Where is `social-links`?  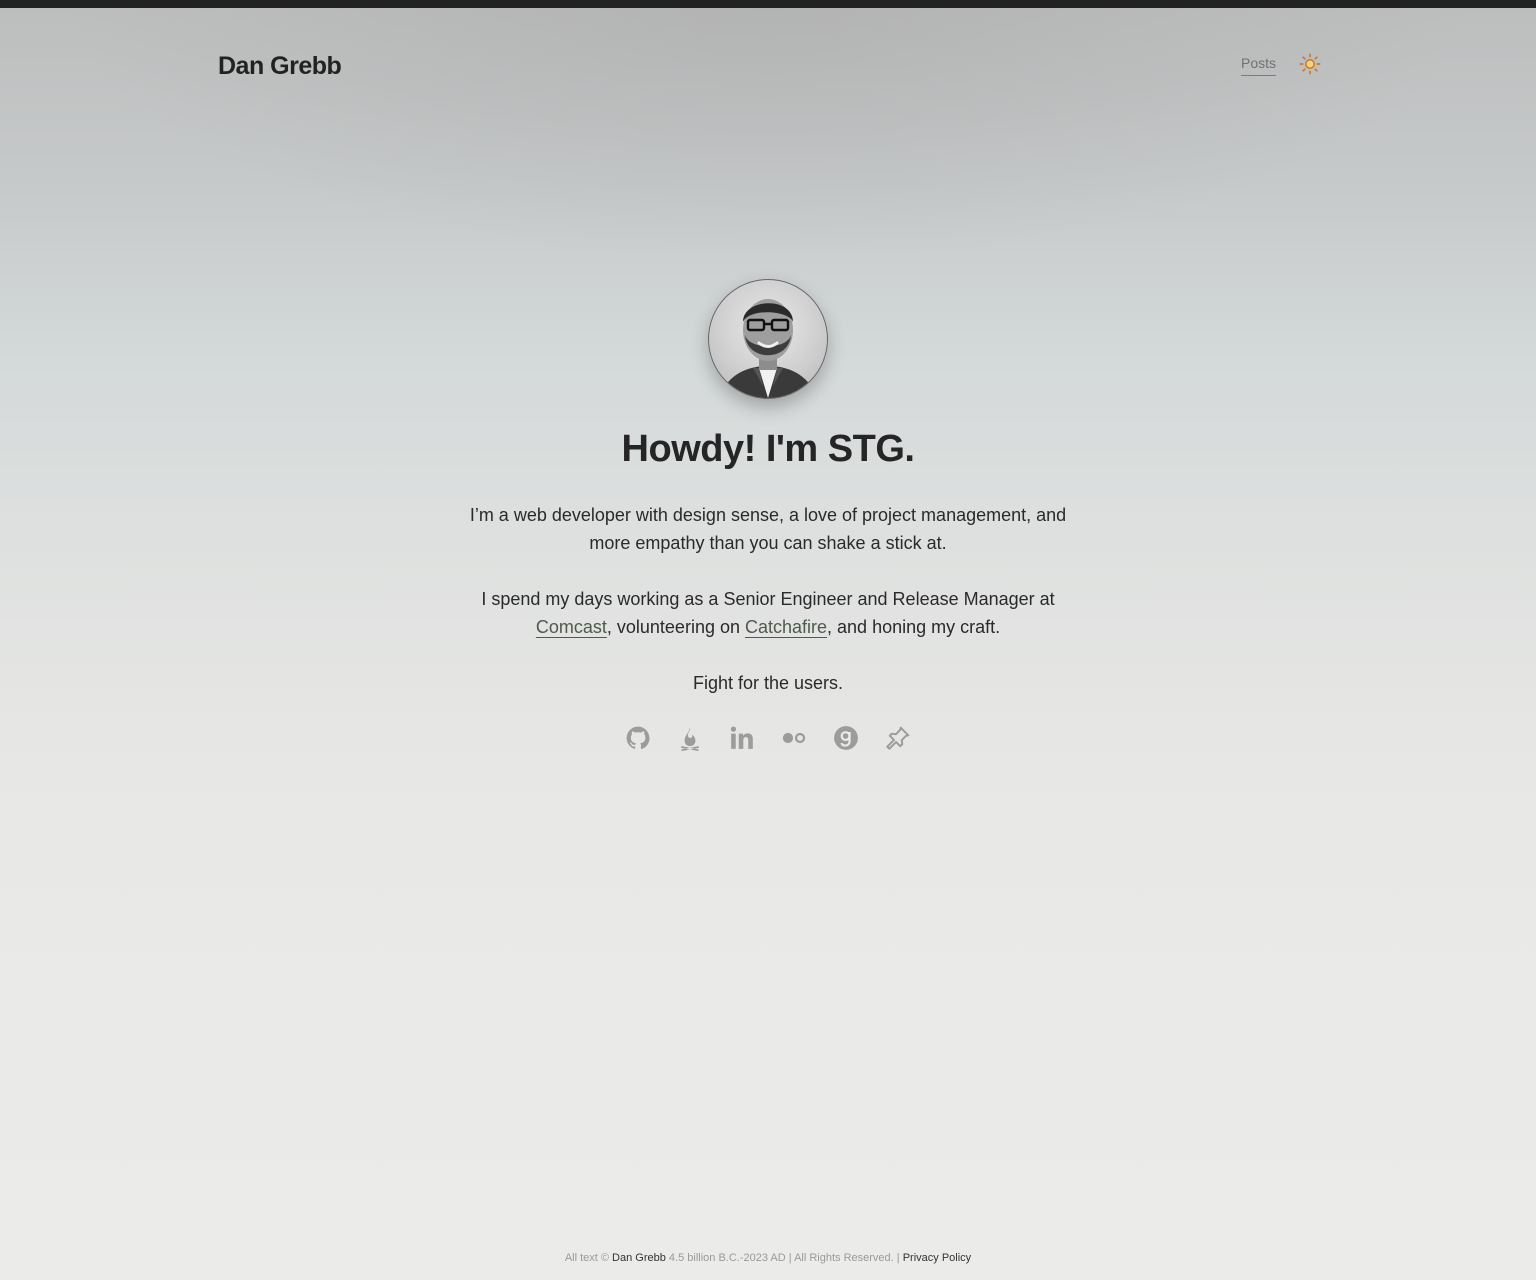
social-links is located at coordinates (768, 738).